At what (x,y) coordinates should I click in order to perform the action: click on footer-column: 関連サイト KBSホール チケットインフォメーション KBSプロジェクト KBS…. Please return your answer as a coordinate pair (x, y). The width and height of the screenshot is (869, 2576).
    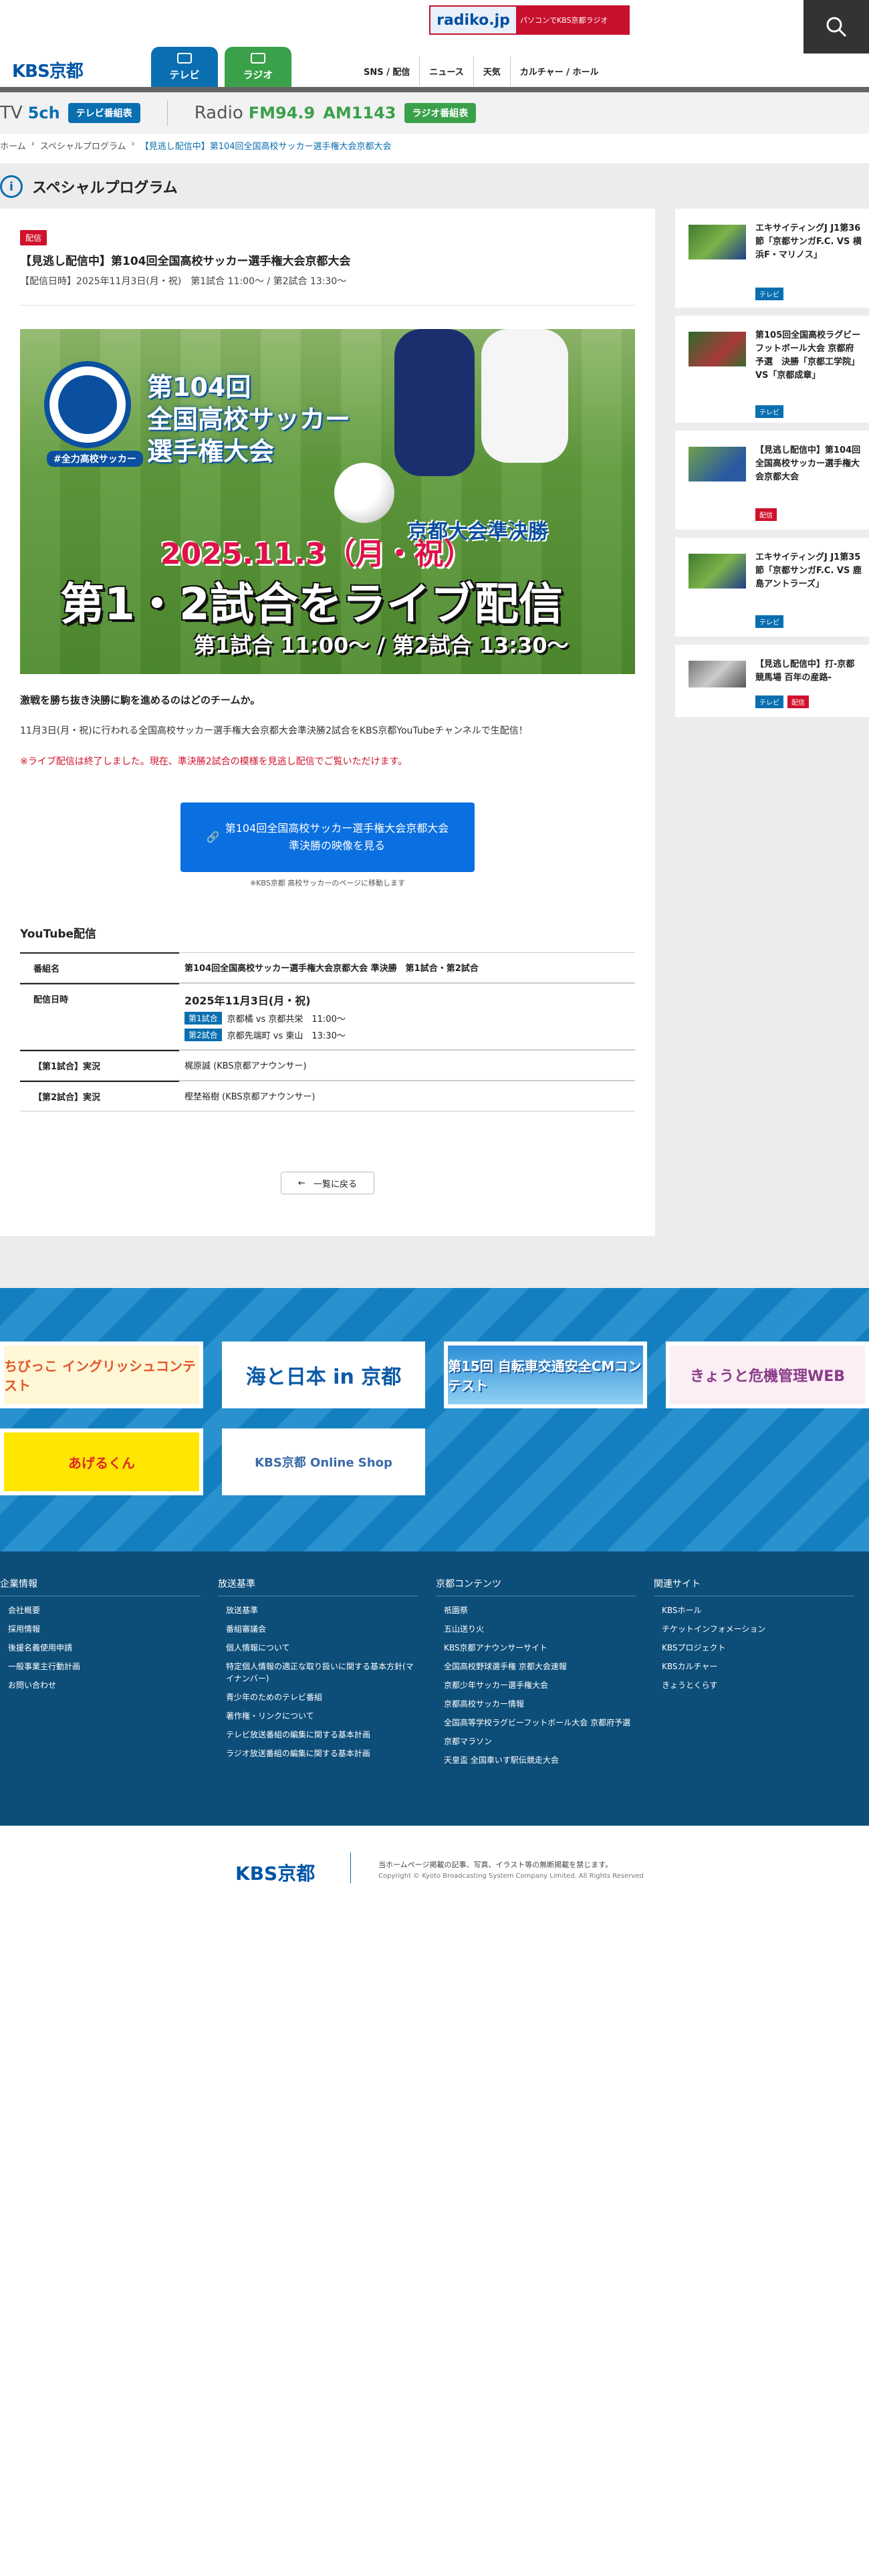
    Looking at the image, I should click on (754, 1637).